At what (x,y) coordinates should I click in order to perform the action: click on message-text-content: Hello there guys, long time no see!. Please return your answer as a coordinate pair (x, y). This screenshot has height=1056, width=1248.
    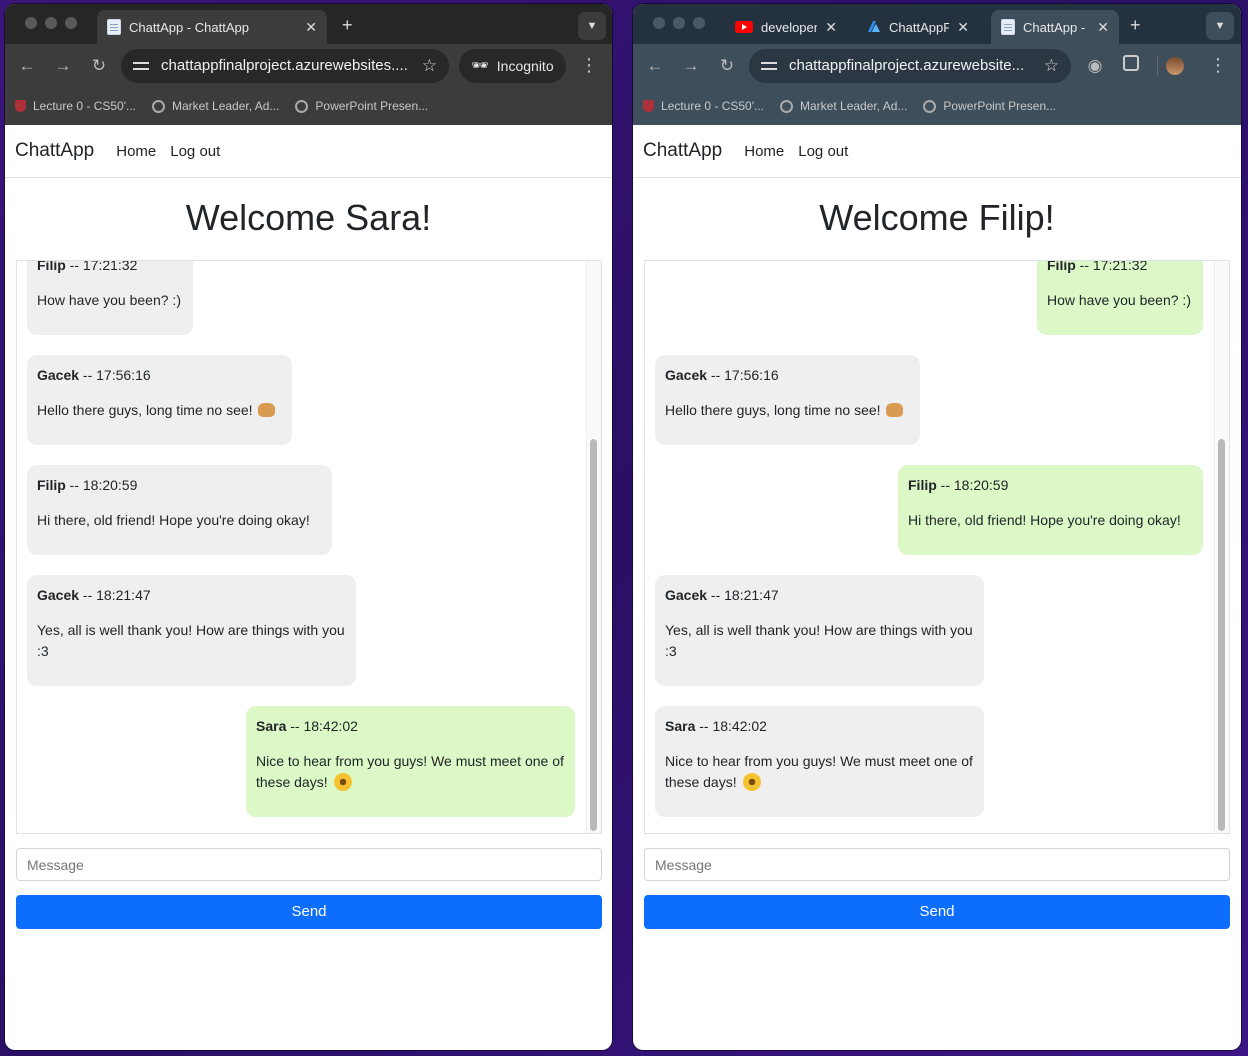
    Looking at the image, I should click on (145, 410).